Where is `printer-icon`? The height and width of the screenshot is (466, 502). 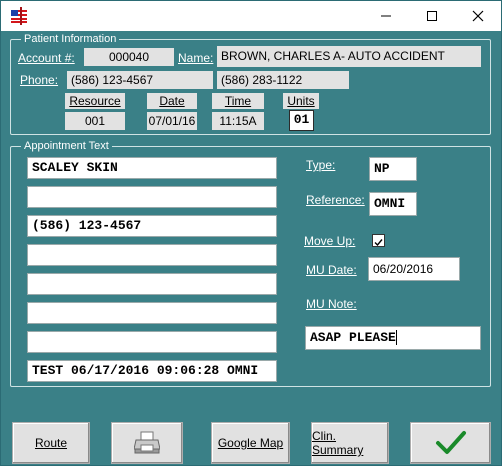 printer-icon is located at coordinates (147, 442).